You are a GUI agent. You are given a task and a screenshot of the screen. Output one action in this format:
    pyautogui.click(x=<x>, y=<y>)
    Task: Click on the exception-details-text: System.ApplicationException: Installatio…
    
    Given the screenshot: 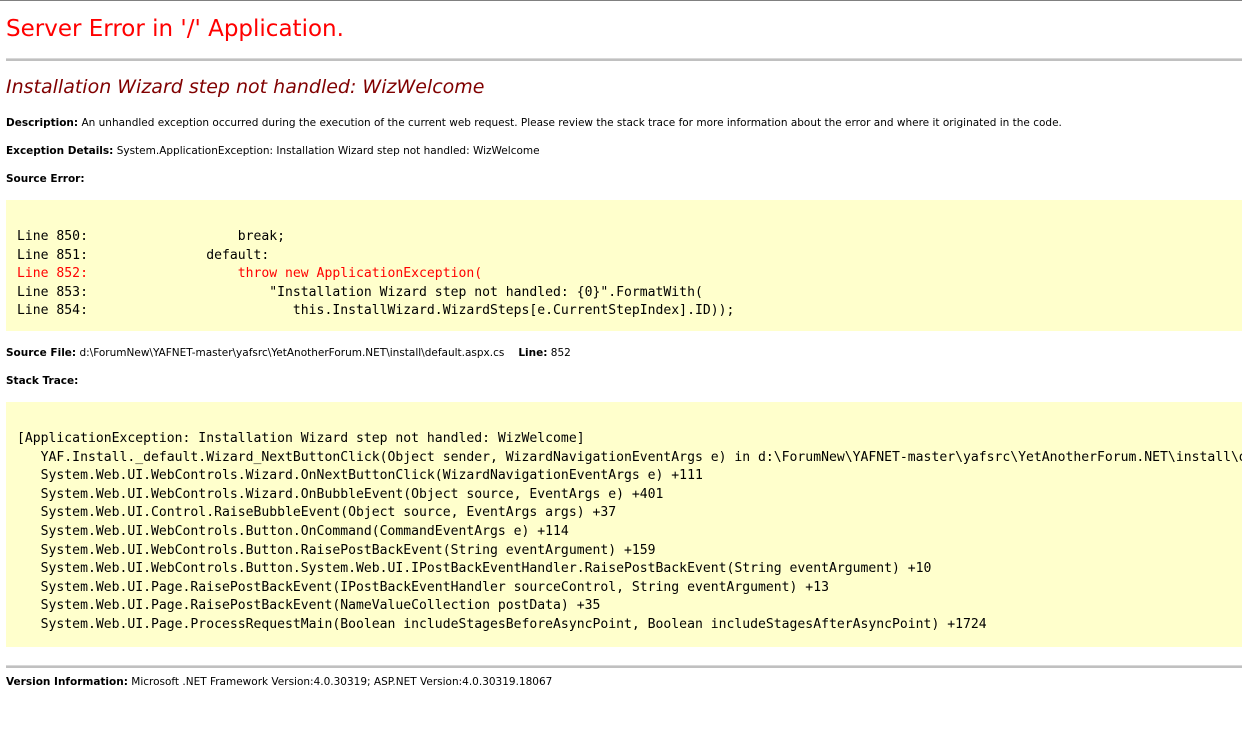 What is the action you would take?
    pyautogui.click(x=328, y=151)
    